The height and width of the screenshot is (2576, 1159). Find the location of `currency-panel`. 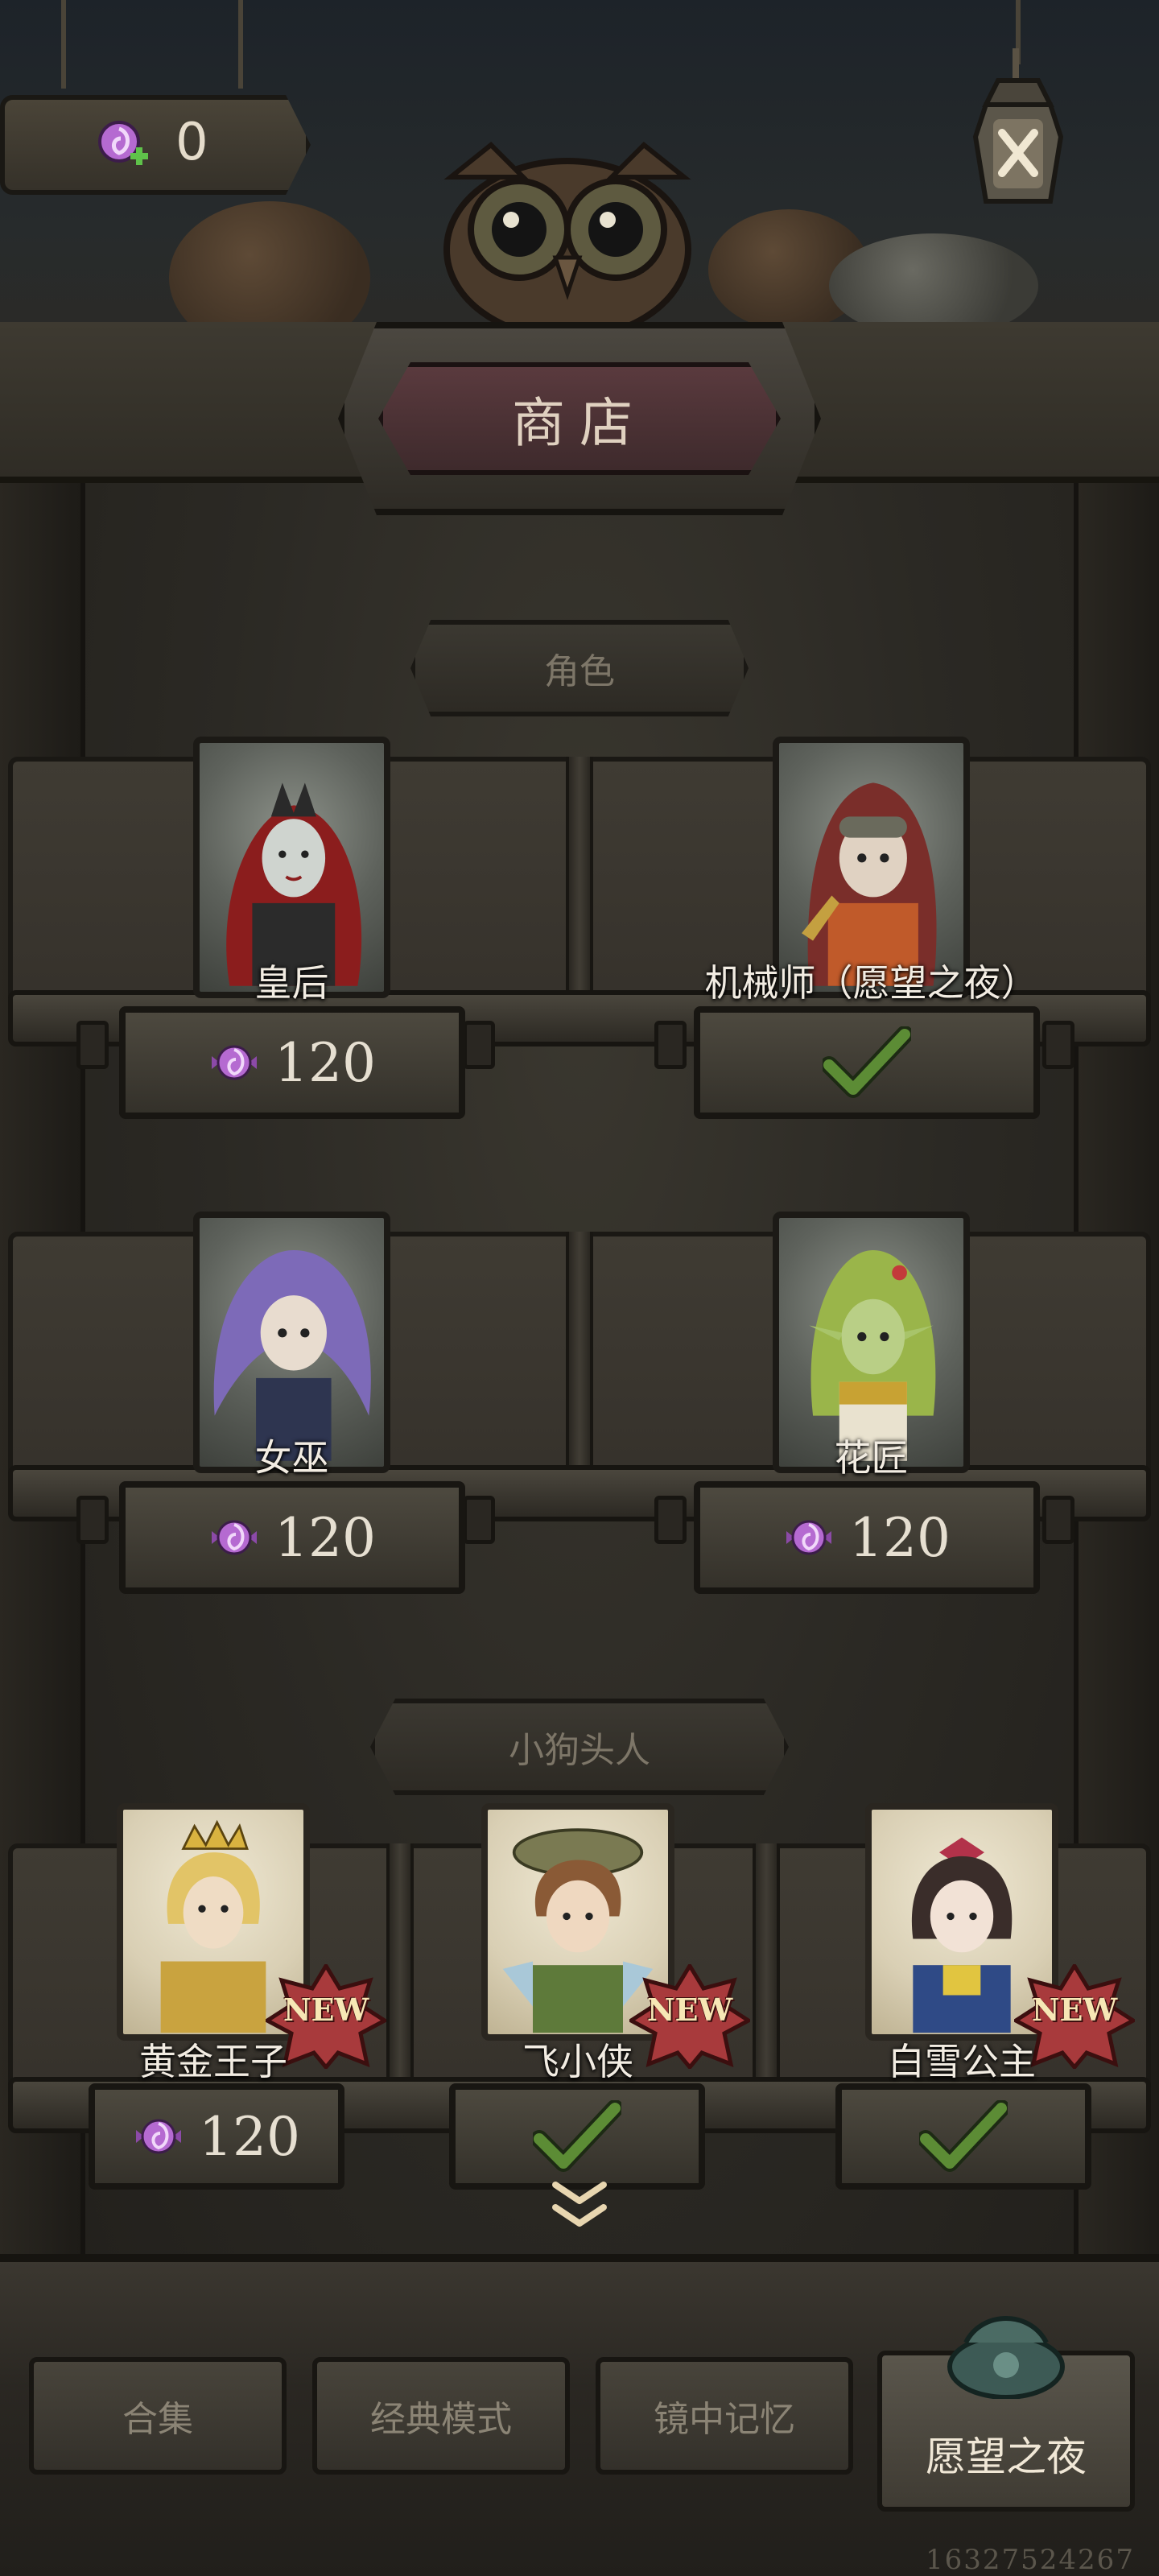

currency-panel is located at coordinates (155, 145).